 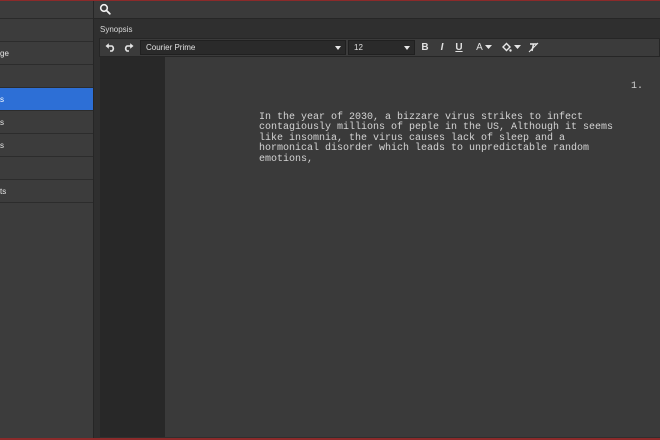 What do you see at coordinates (442, 47) in the screenshot?
I see `italic-button: I` at bounding box center [442, 47].